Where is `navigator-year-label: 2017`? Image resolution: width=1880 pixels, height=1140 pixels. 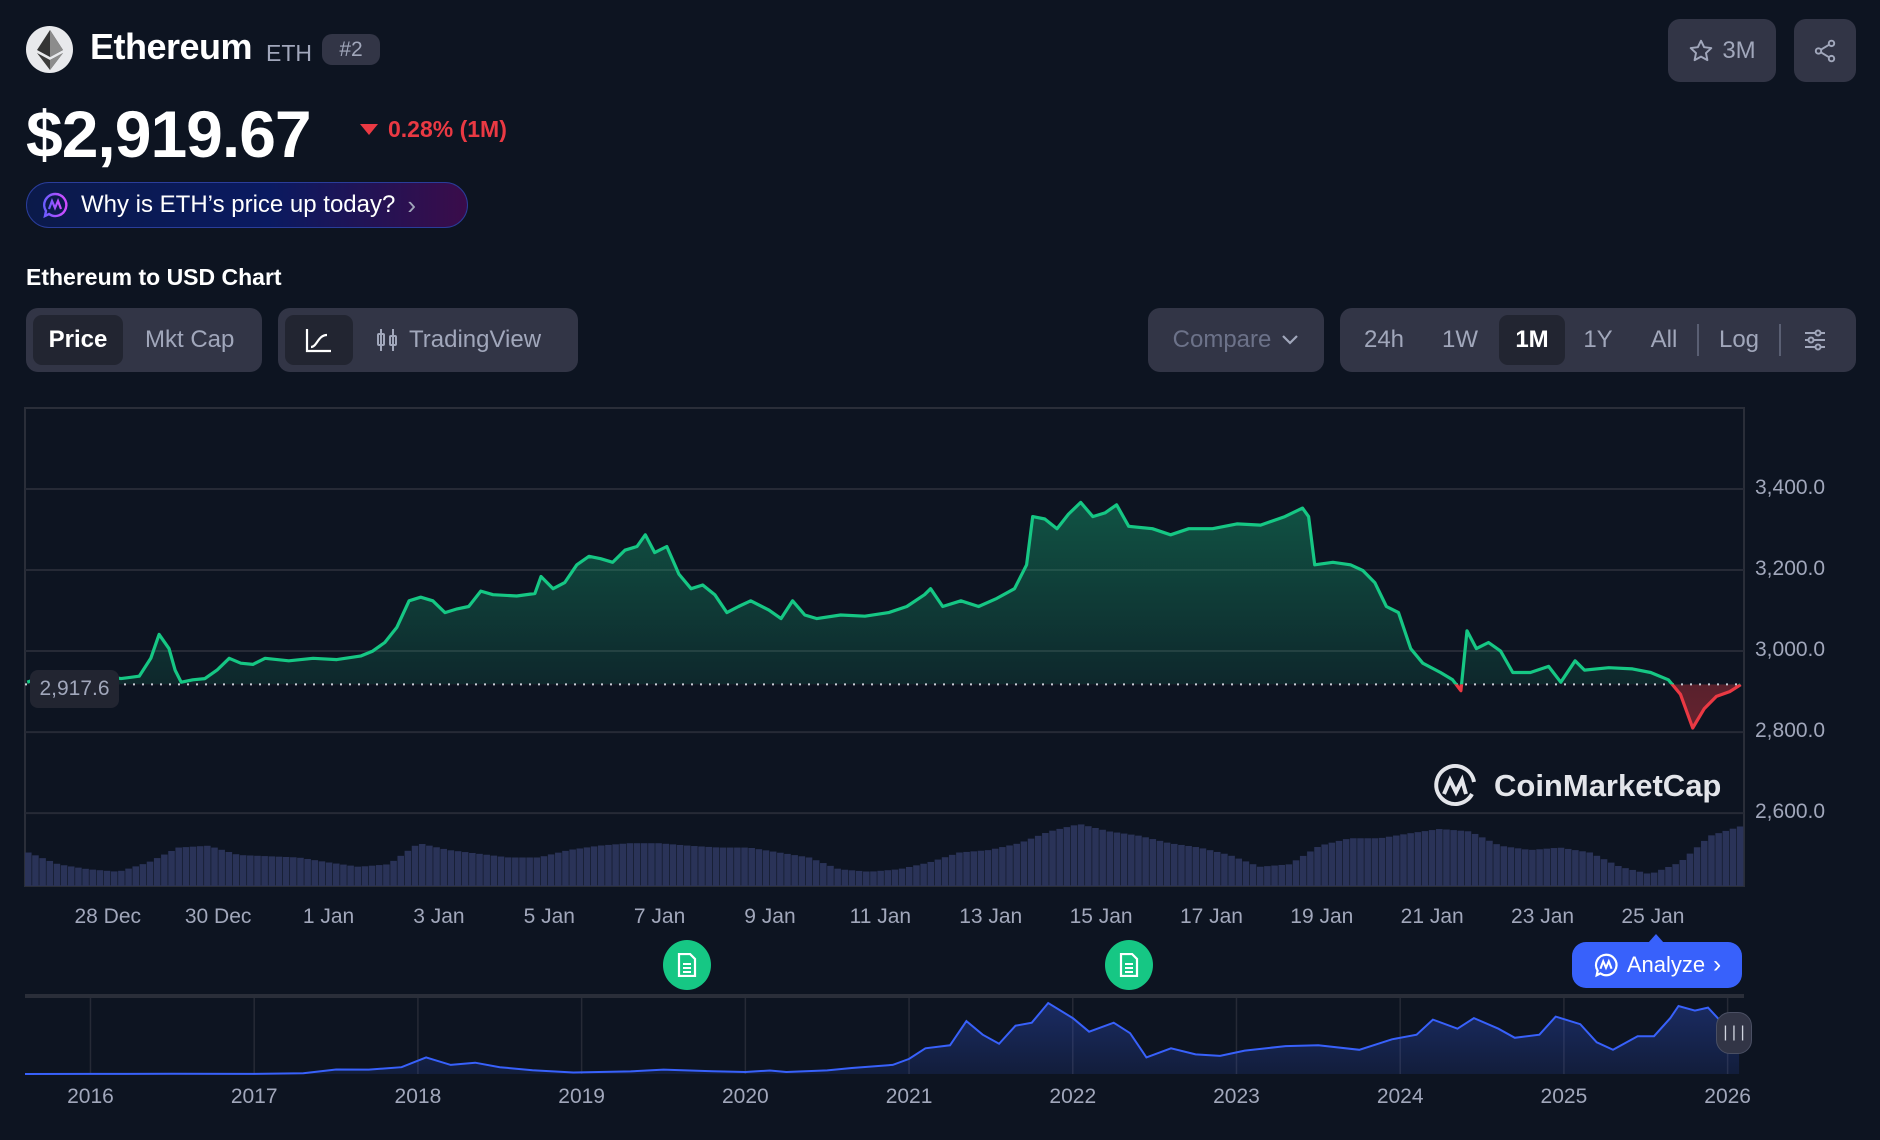
navigator-year-label: 2017 is located at coordinates (254, 1096).